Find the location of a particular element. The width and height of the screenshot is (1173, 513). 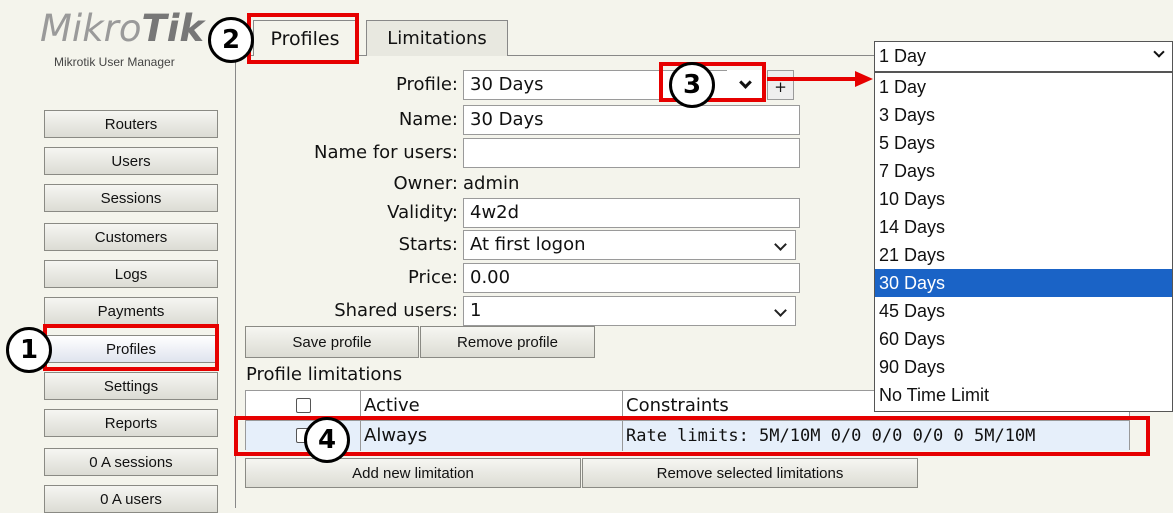

annotation-arrow-line is located at coordinates (813, 79).